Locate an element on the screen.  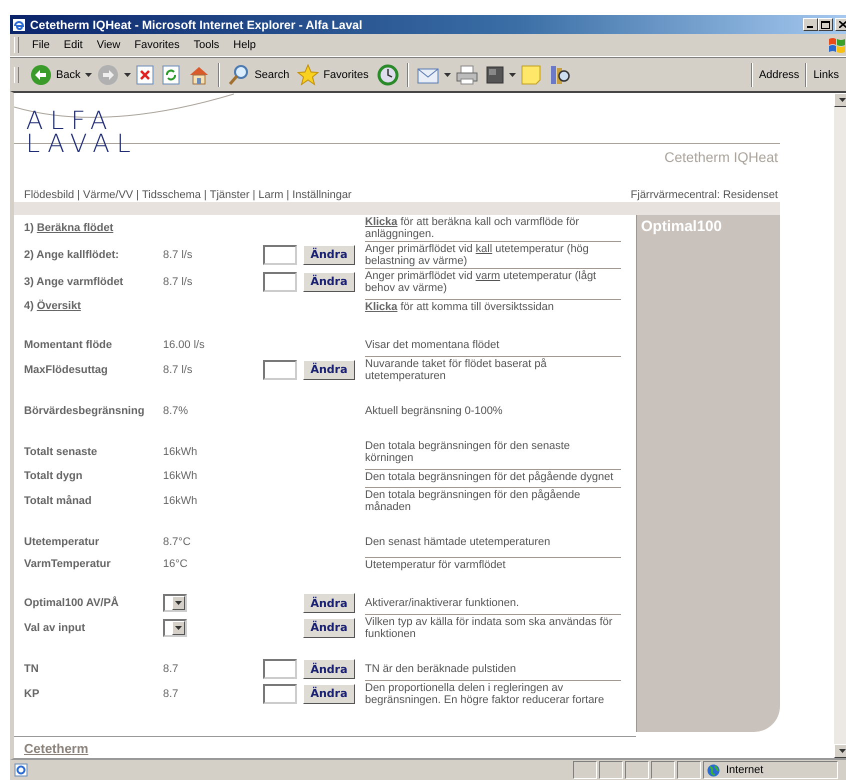
description-text: Klicka för att beräkna kall och varmflöde för anläggningen. is located at coordinates (472, 228).